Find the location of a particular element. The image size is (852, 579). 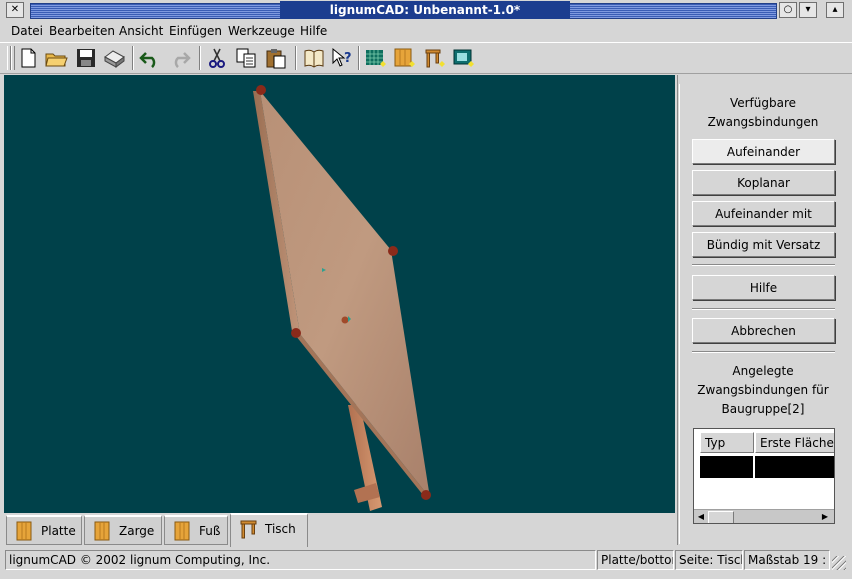

table-icon is located at coordinates (248, 529).